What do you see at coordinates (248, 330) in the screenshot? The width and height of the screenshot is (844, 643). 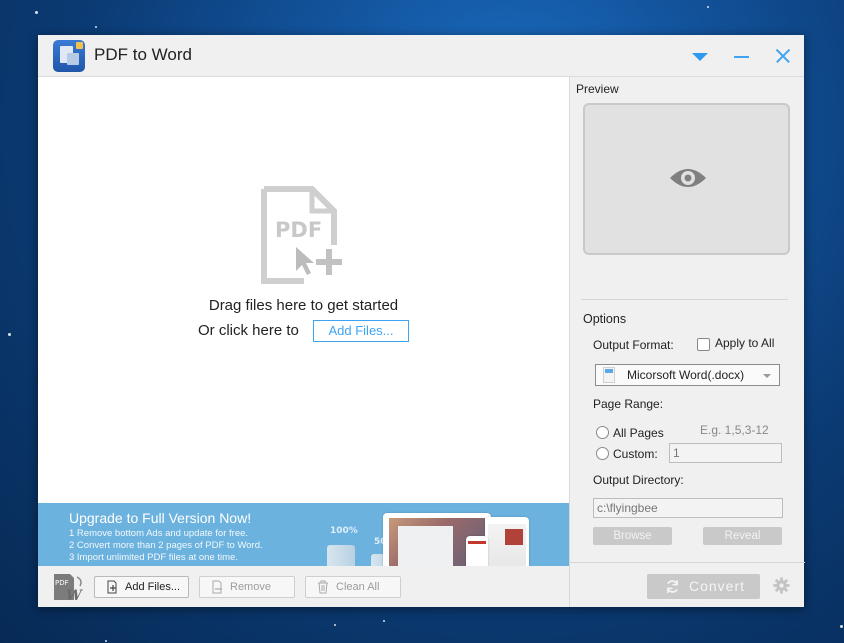 I see `click-instruction-text: Or click here to` at bounding box center [248, 330].